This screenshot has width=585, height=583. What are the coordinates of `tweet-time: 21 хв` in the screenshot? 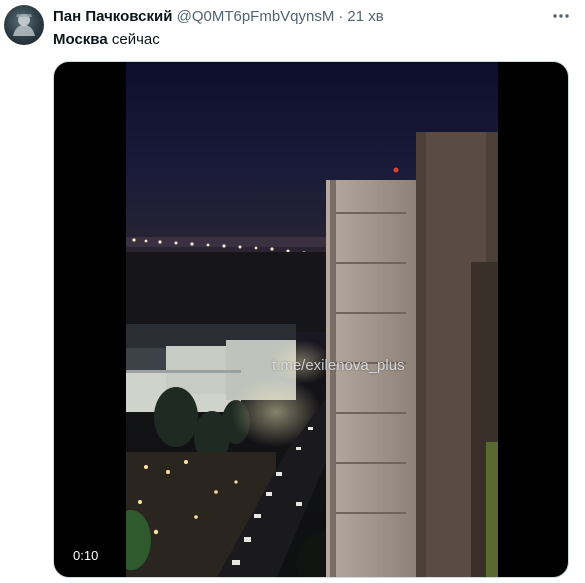 It's located at (365, 16).